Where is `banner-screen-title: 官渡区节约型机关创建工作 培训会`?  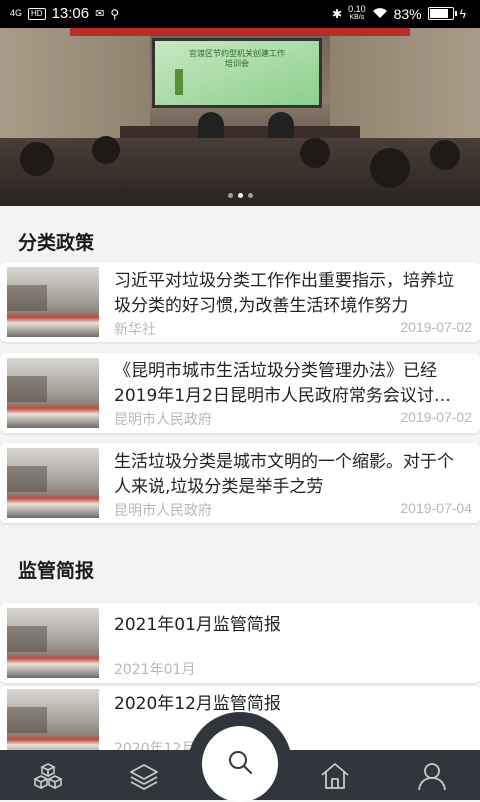 banner-screen-title: 官渡区节约型机关创建工作 培训会 is located at coordinates (237, 58).